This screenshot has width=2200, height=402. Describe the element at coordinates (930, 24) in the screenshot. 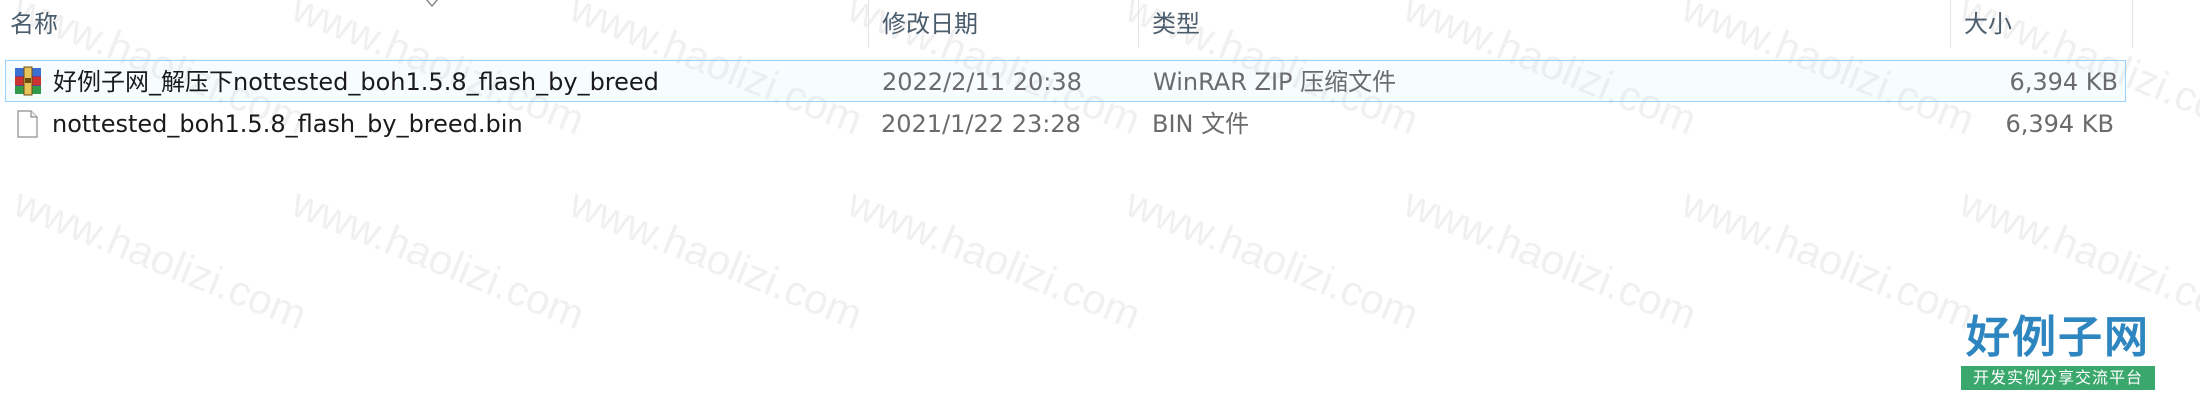

I see `column-header-date: 修改日期` at that location.